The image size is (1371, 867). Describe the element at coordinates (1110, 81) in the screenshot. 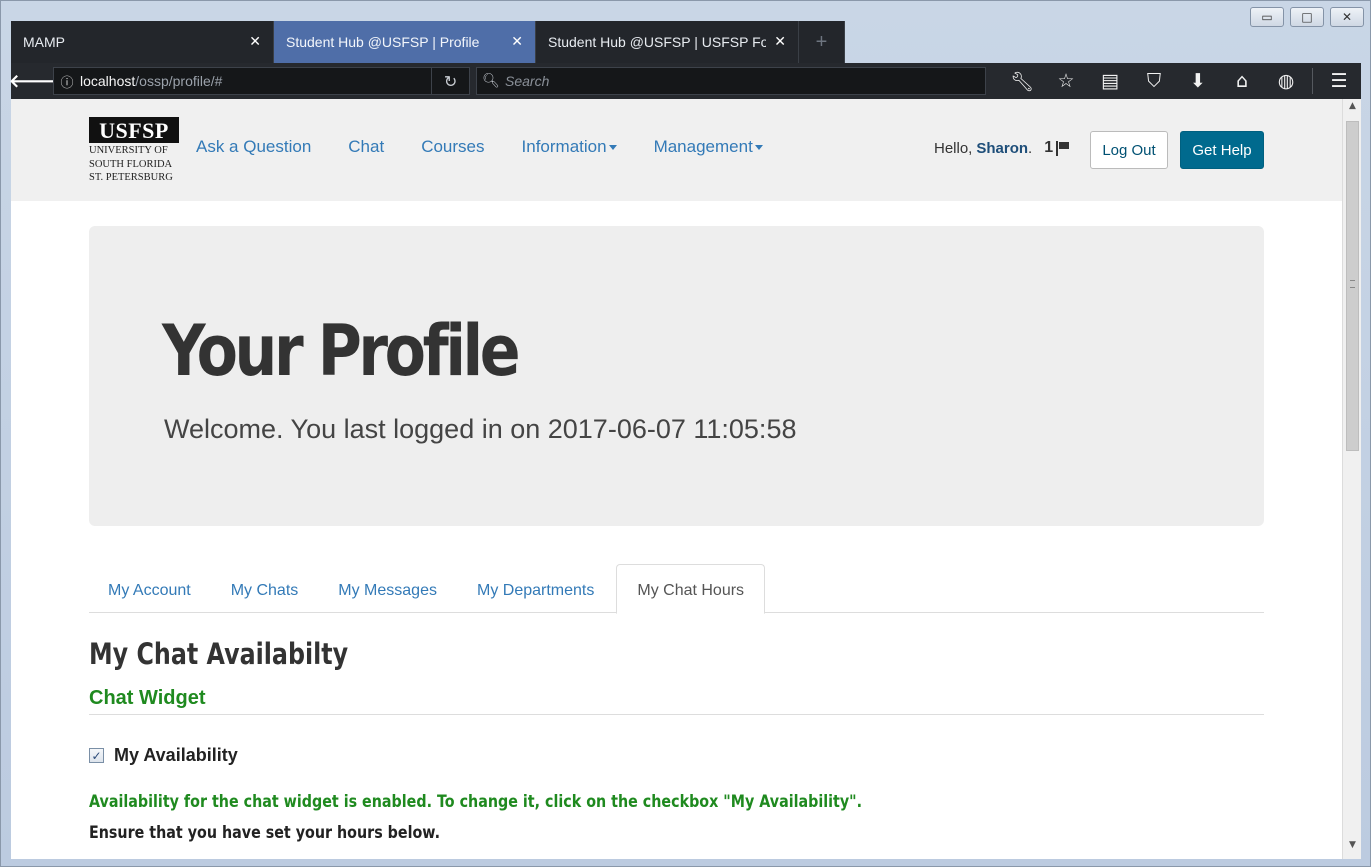

I see `reading-list-icon: ▤` at that location.